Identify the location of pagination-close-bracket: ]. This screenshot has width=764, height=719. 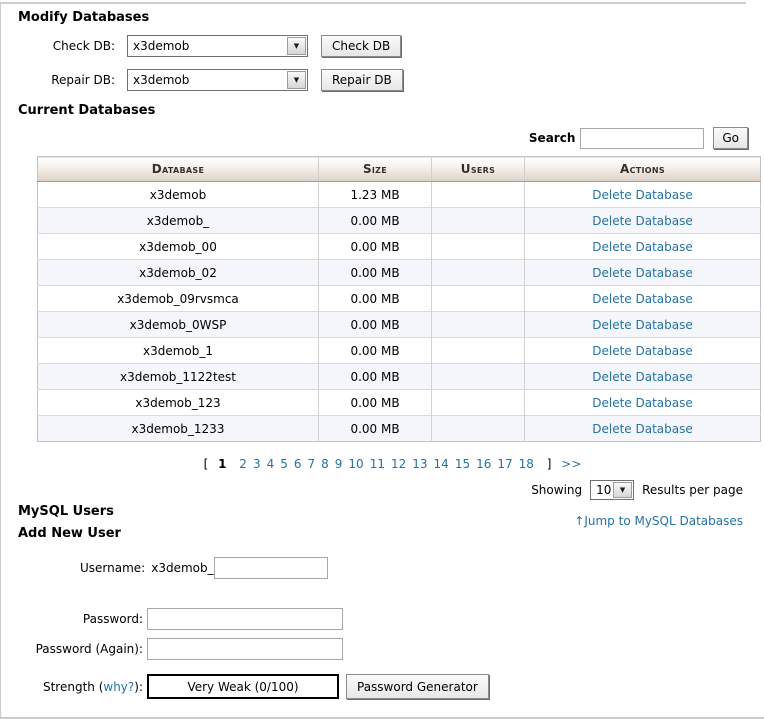
(549, 464).